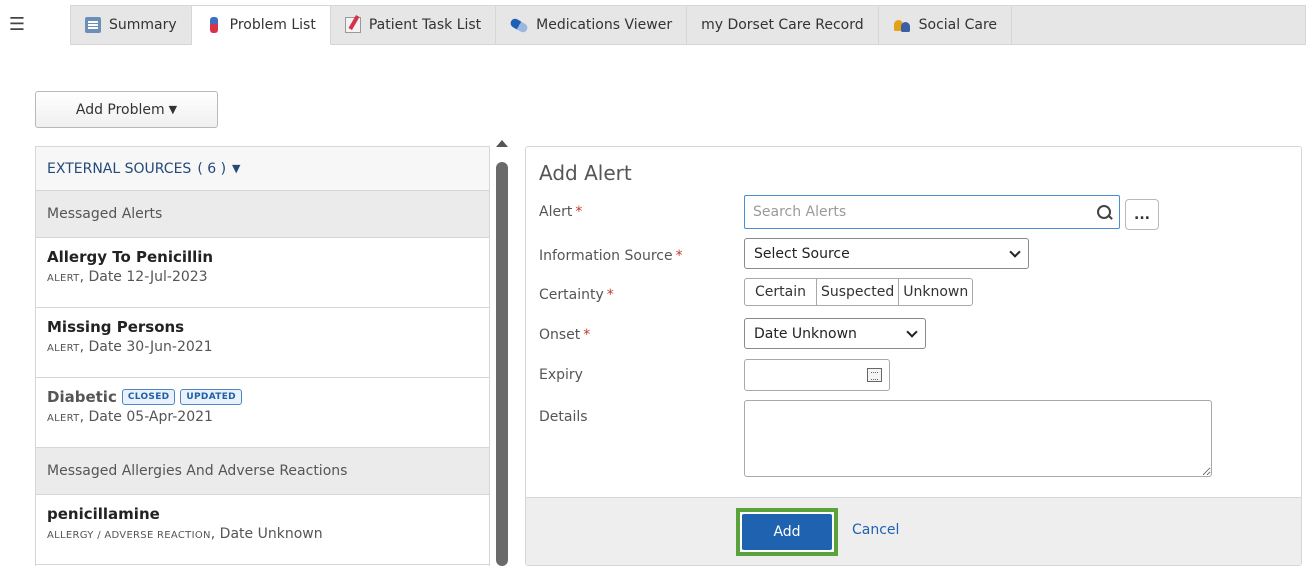  I want to click on tab-label: Problem List, so click(272, 25).